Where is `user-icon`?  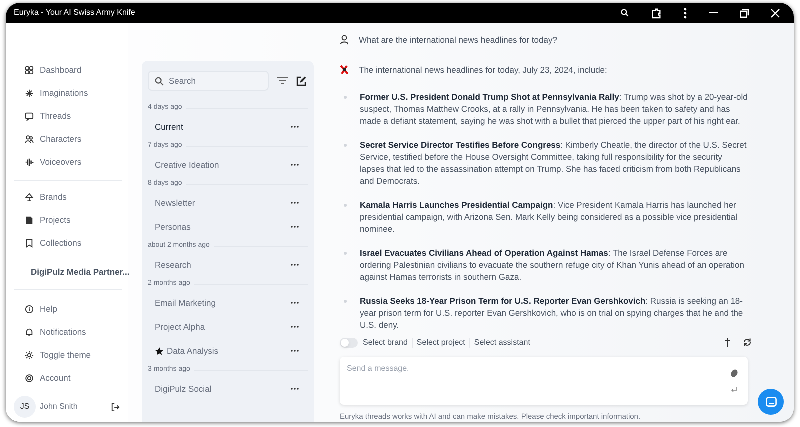 user-icon is located at coordinates (344, 40).